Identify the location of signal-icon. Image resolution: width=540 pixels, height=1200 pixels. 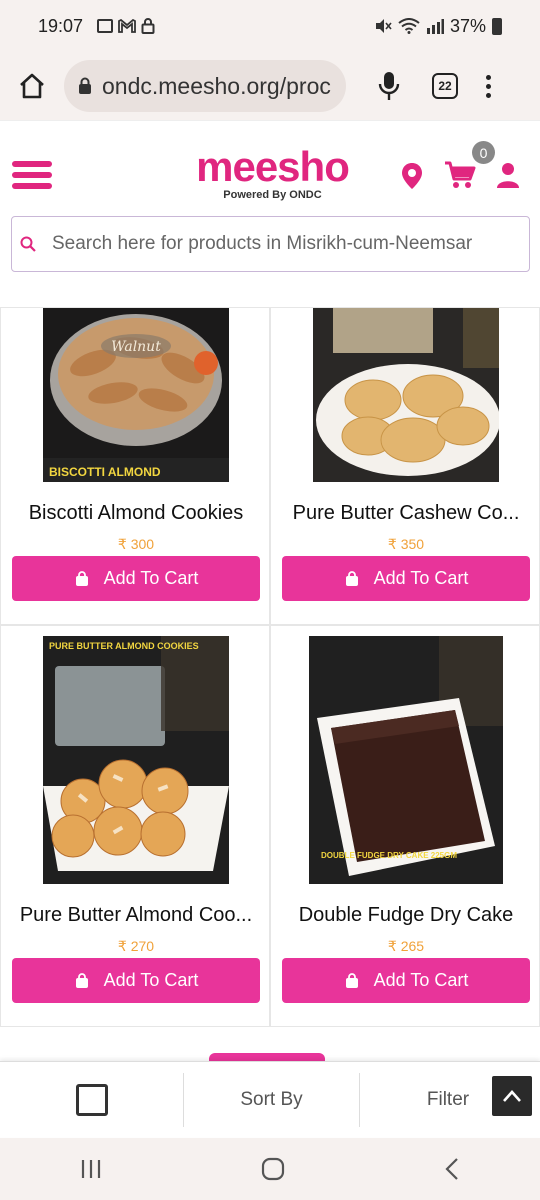
(435, 26).